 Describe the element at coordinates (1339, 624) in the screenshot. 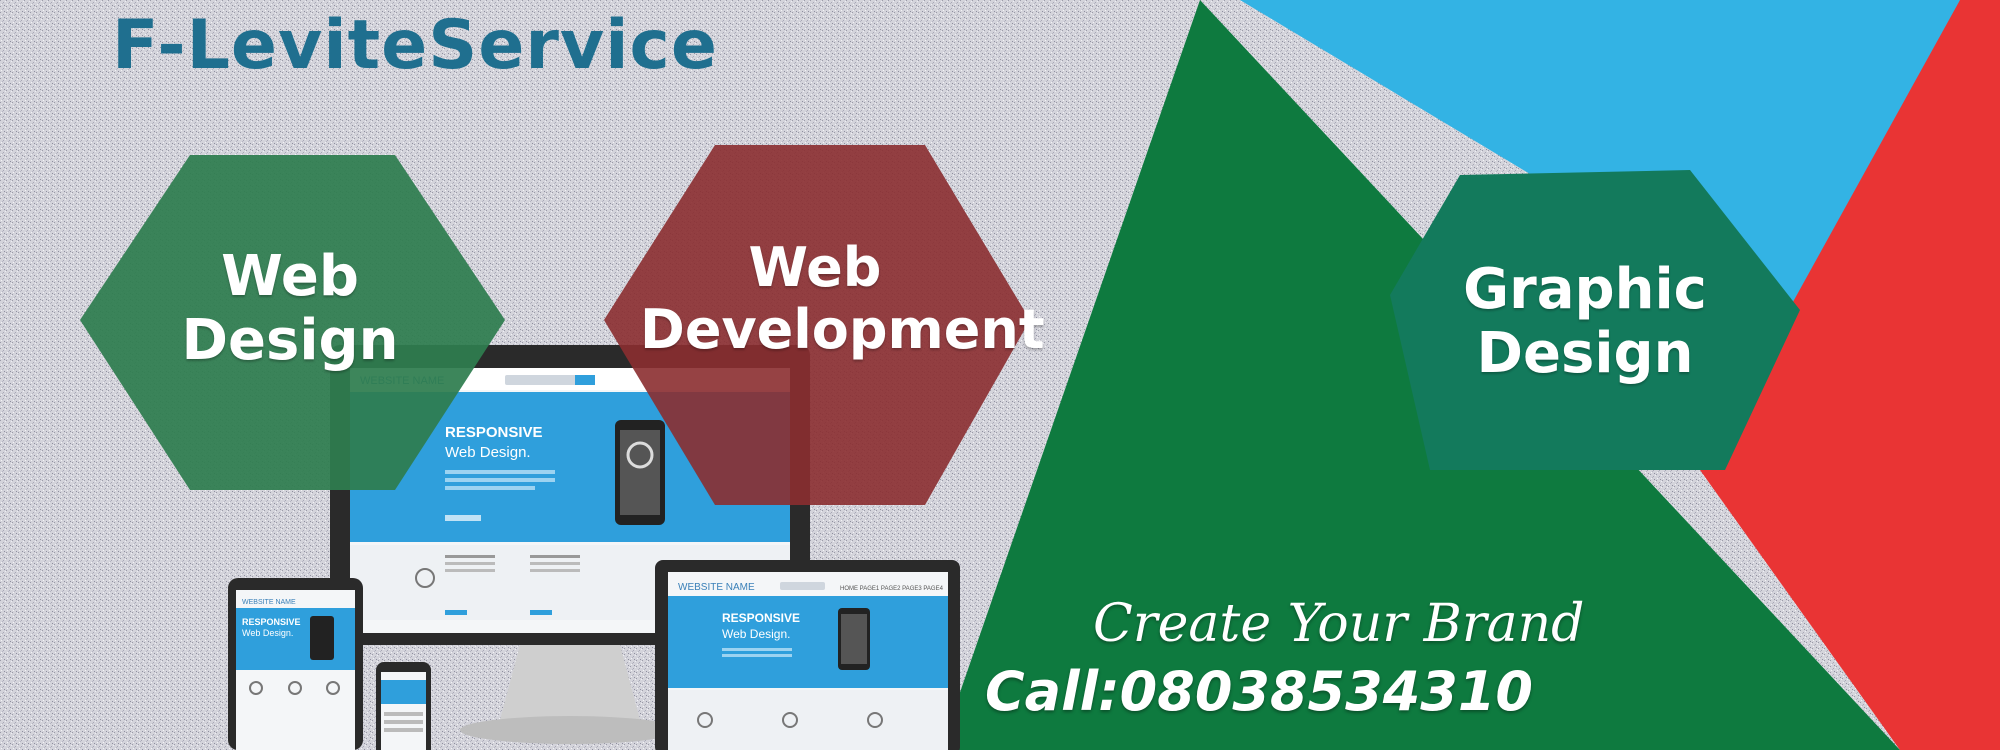

I see `tagline-text: Create Your Brand` at that location.